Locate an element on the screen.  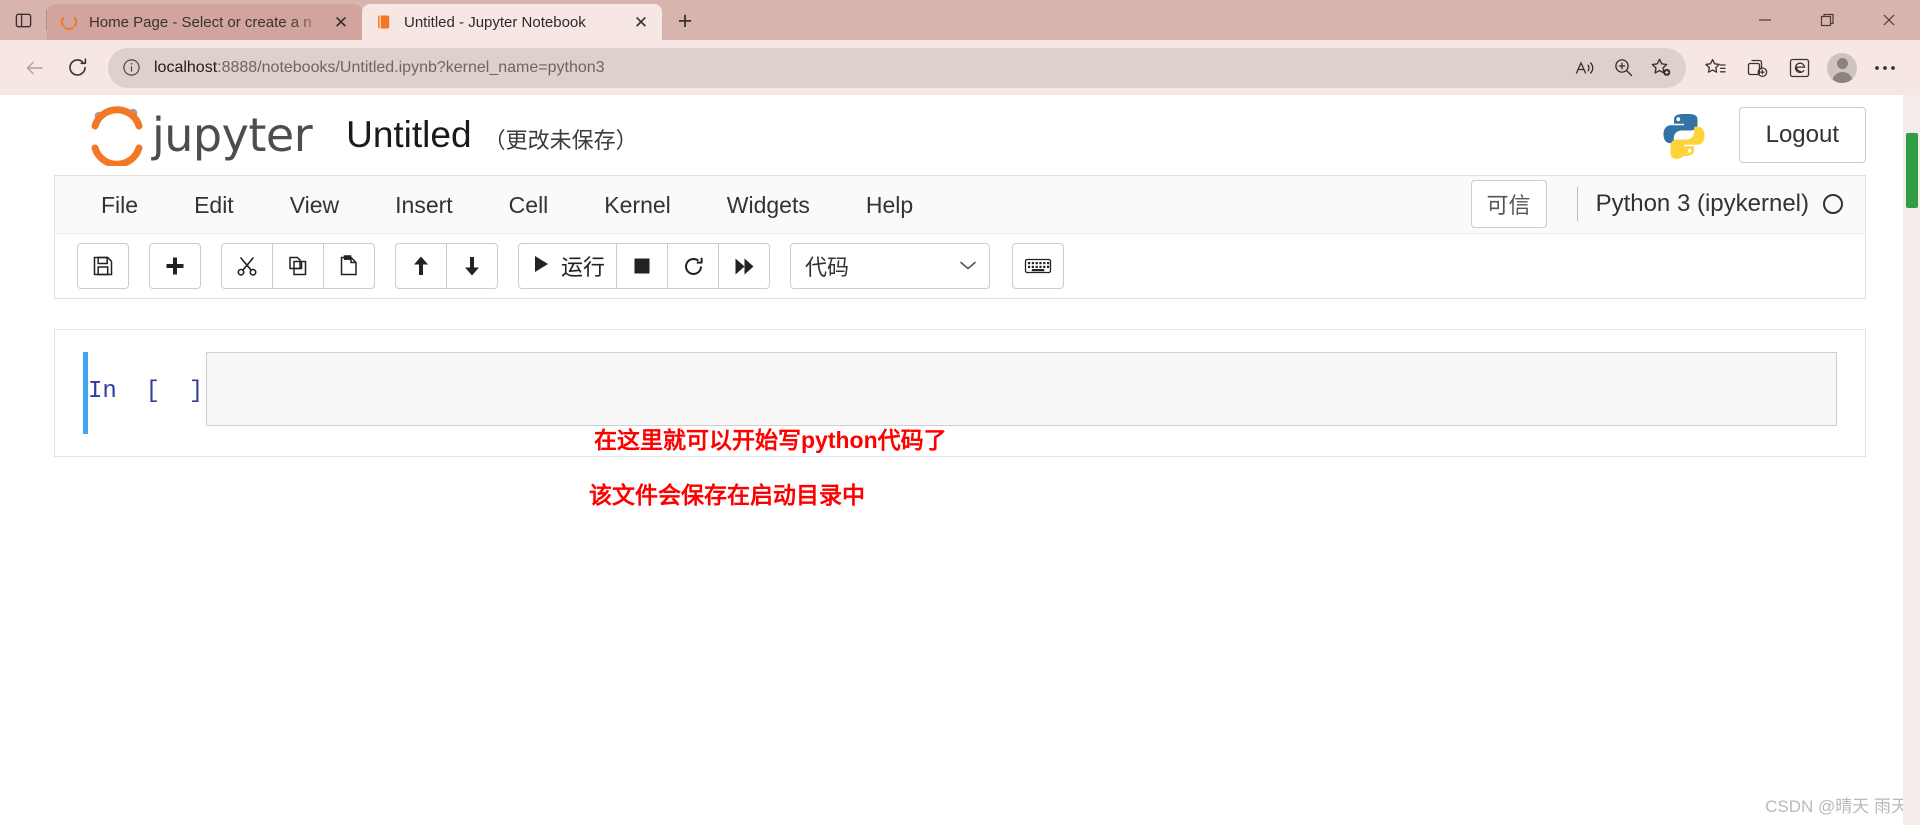
cell-type-select: 代码 is located at coordinates (890, 266).